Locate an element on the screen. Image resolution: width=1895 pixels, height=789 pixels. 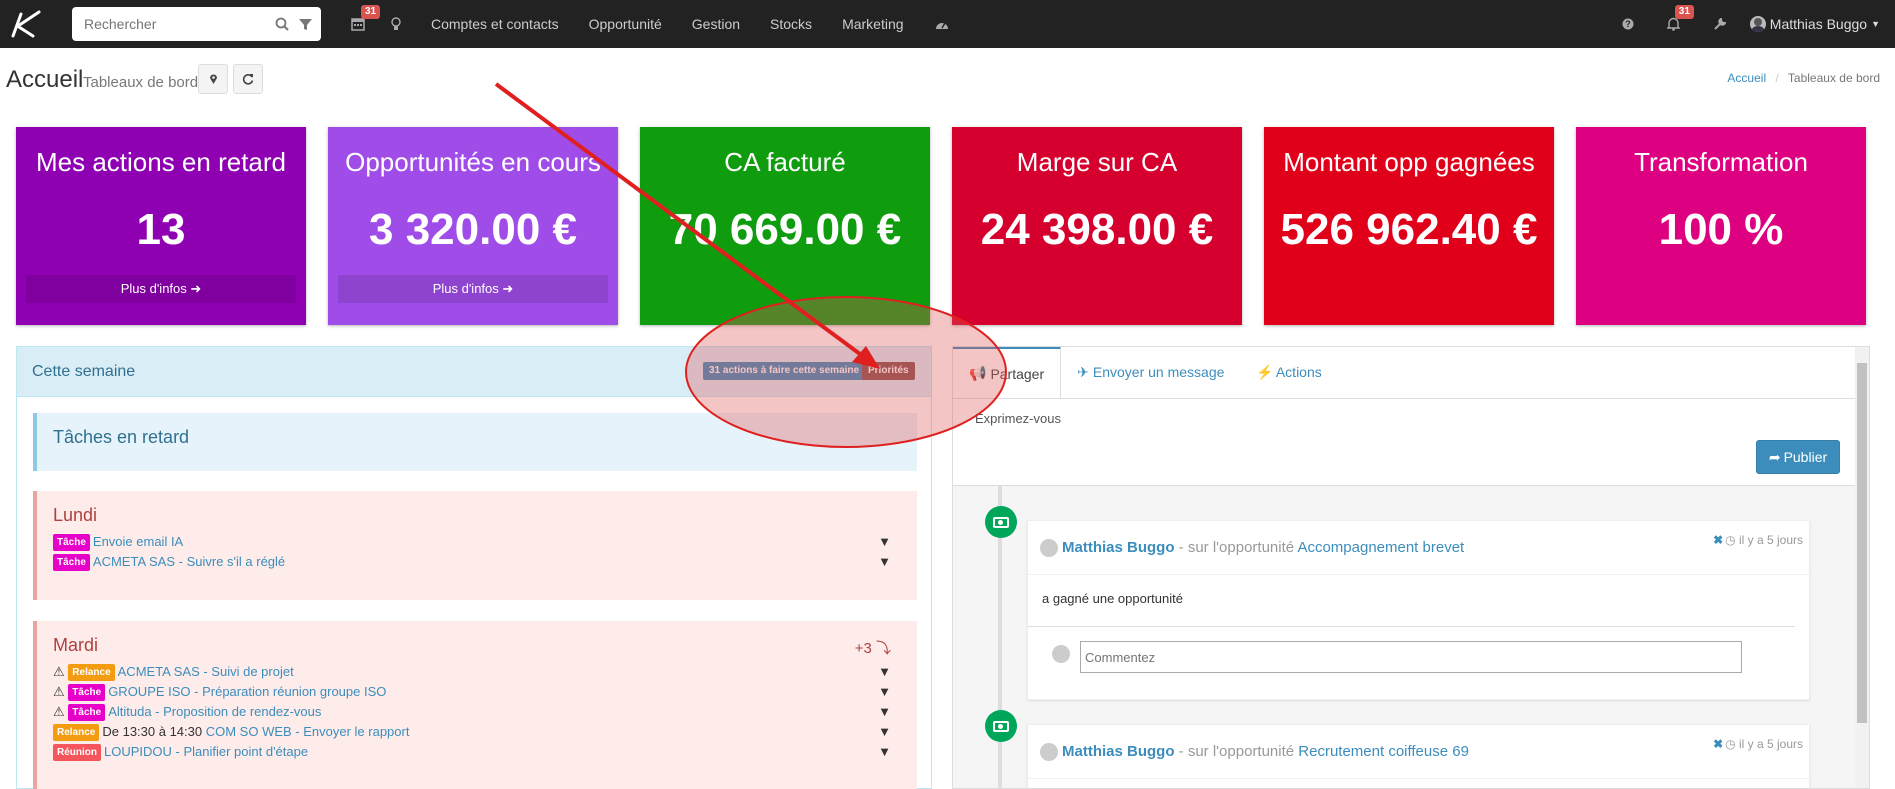
menu-opportunite: Opportunité is located at coordinates (625, 24).